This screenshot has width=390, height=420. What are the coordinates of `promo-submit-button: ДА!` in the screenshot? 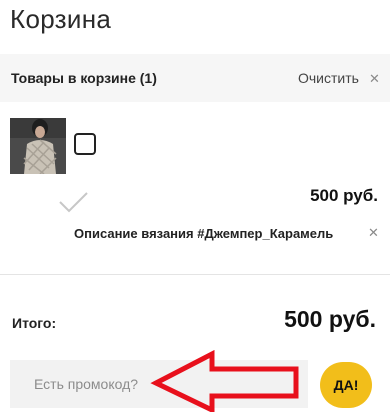 It's located at (346, 385).